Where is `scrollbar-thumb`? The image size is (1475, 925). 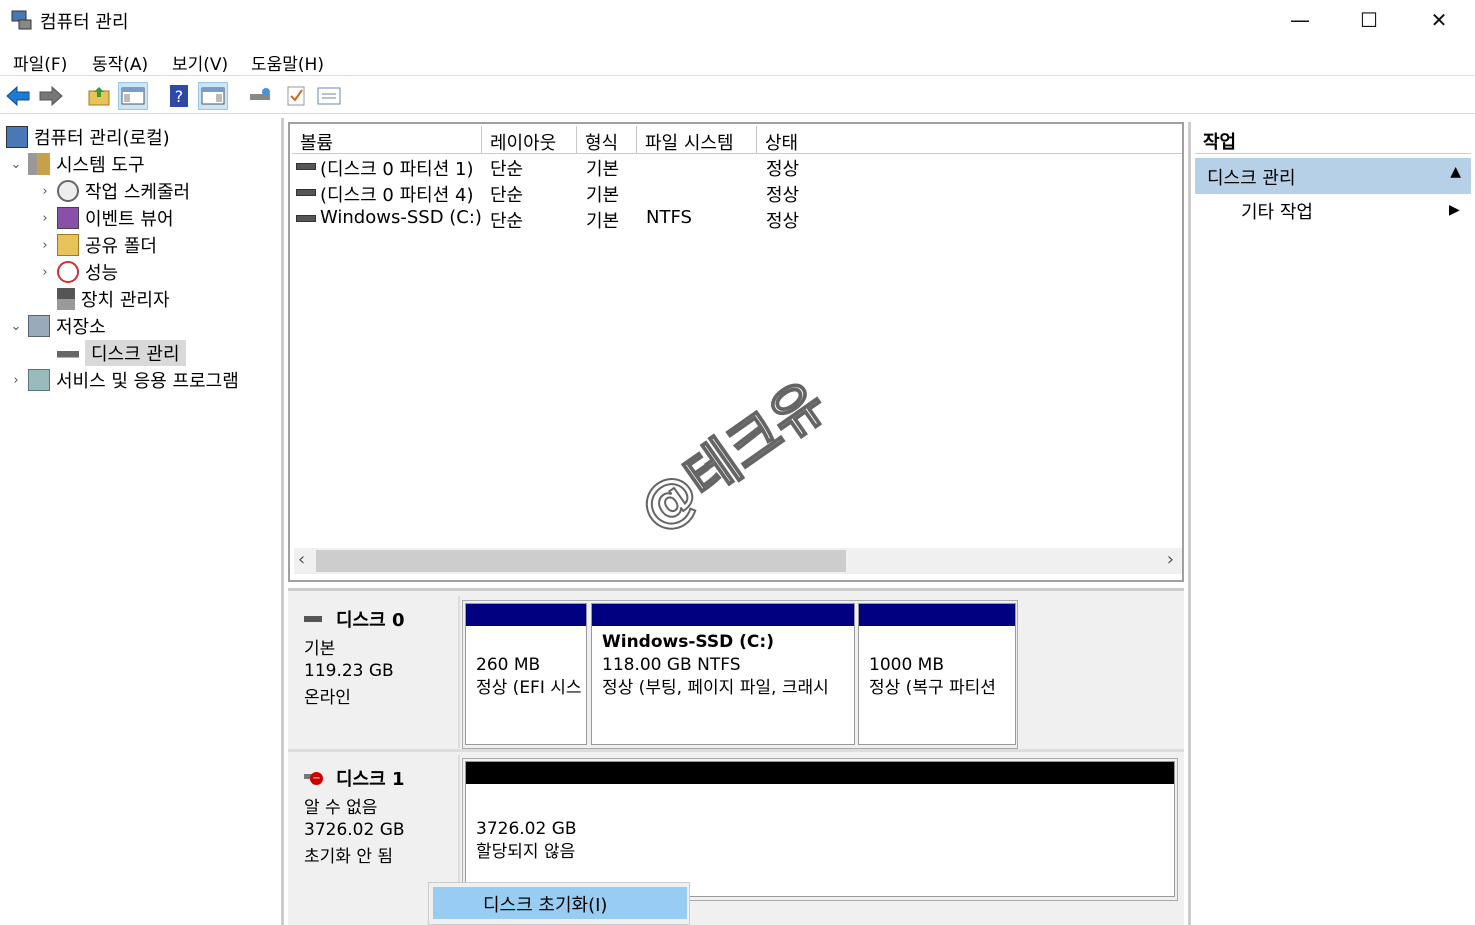
scrollbar-thumb is located at coordinates (581, 561).